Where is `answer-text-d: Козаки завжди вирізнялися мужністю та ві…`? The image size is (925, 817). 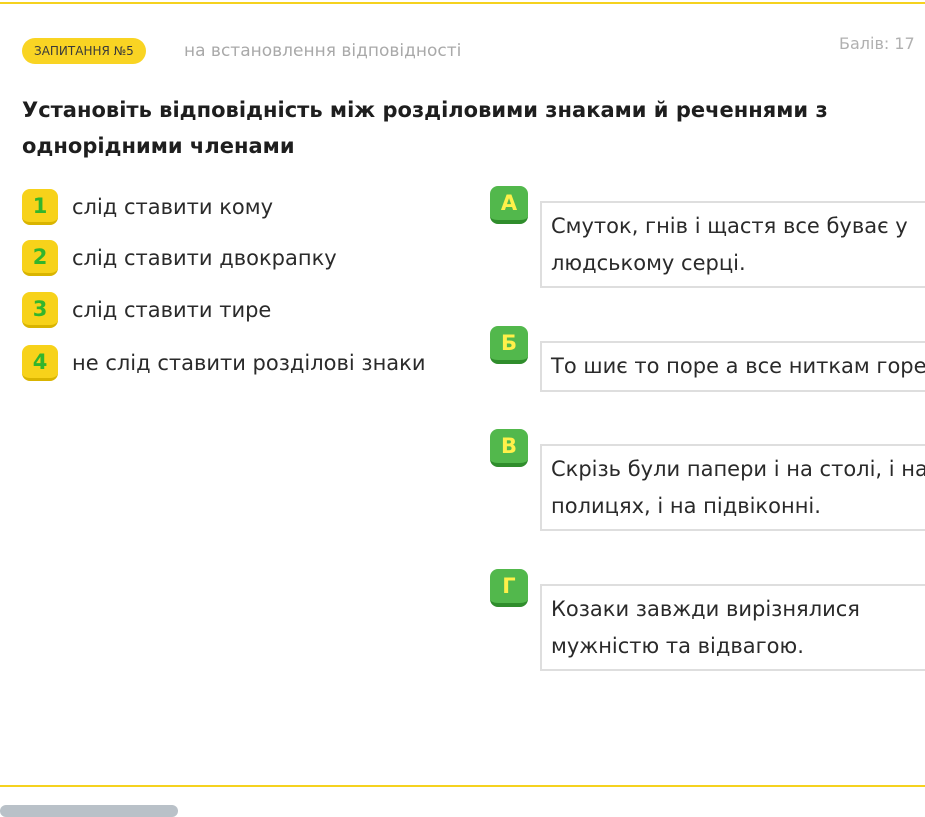
answer-text-d: Козаки завжди вирізнялися мужністю та ві… is located at coordinates (705, 627).